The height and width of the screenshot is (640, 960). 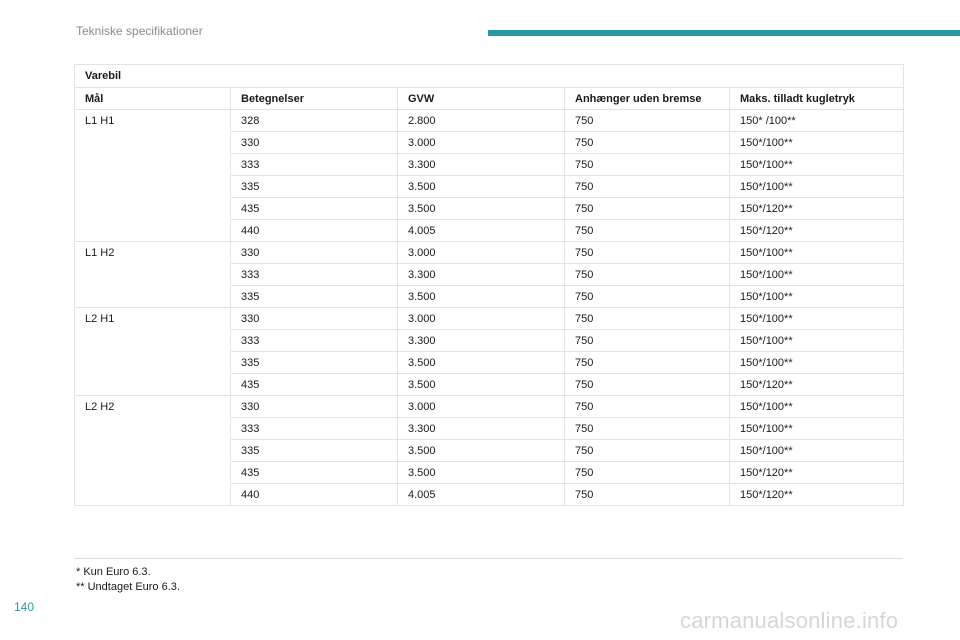 I want to click on table-row: L1 H2 330 3.000 750 150*/100**, so click(x=489, y=274).